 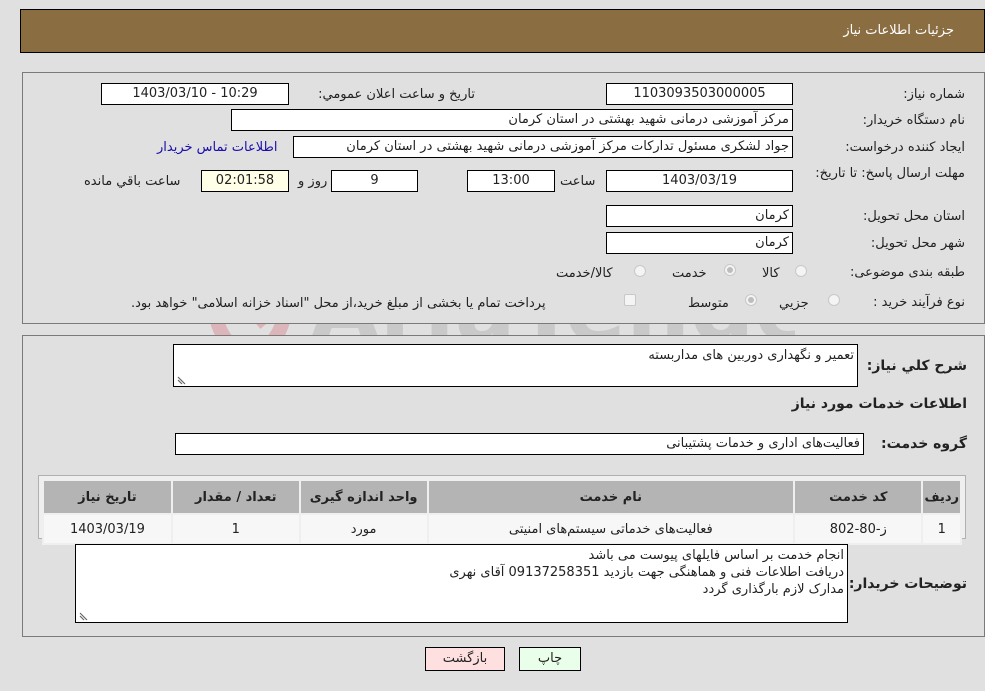 What do you see at coordinates (905, 147) in the screenshot?
I see `requester-label: ايجاد کننده درخواست:` at bounding box center [905, 147].